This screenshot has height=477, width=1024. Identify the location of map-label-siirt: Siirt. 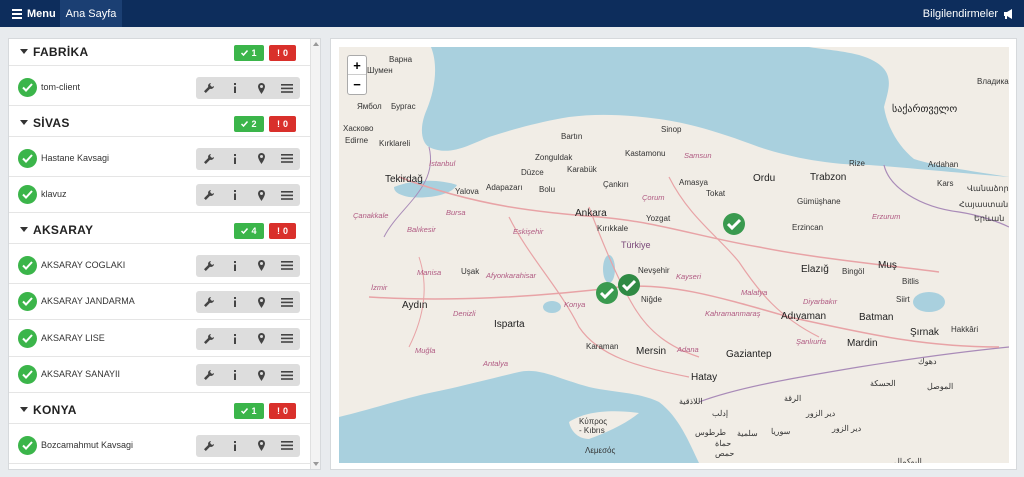
(903, 299).